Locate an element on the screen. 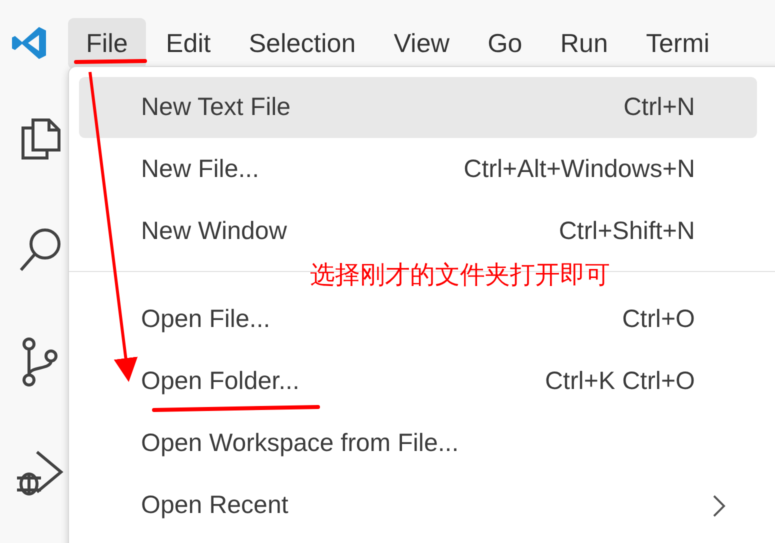 The height and width of the screenshot is (543, 775). menu-bar-item: Selection is located at coordinates (302, 43).